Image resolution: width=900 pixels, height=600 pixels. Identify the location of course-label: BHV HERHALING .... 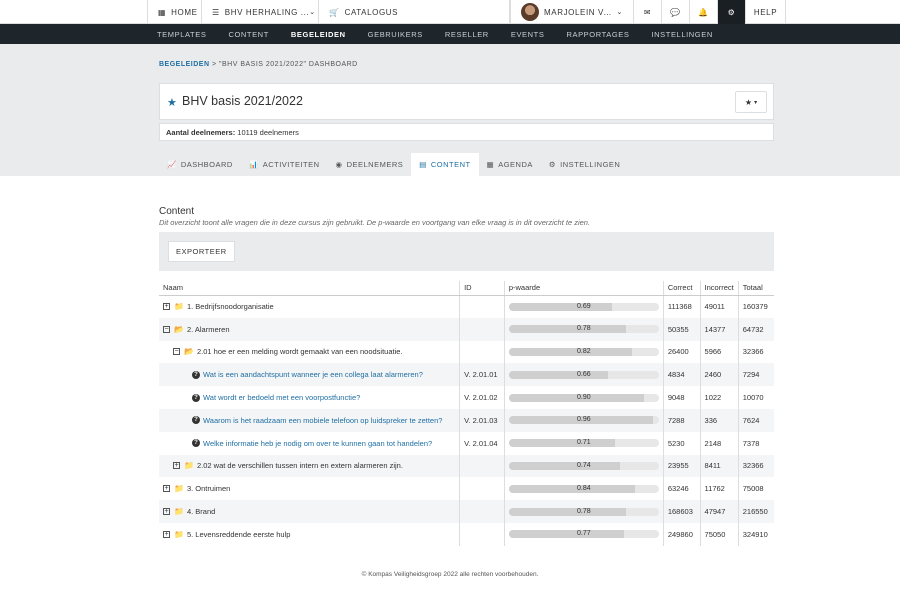
(267, 12).